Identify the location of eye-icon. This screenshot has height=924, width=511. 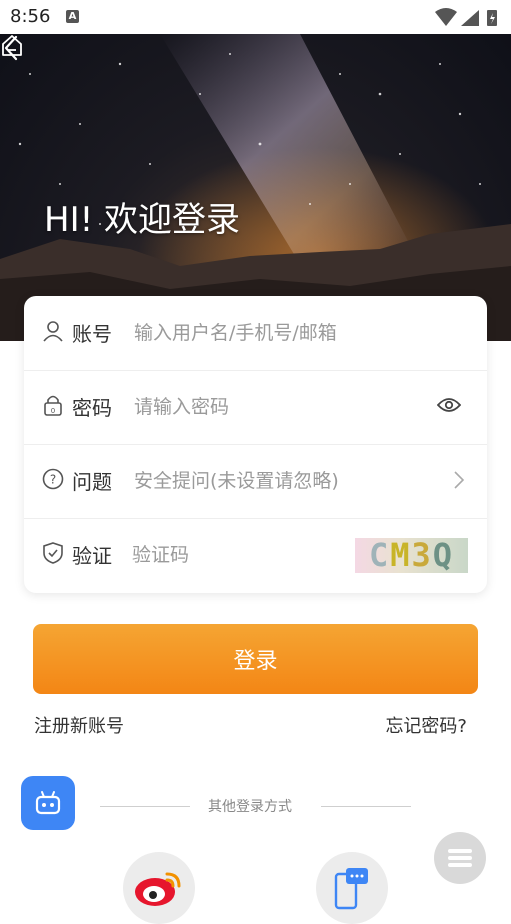
(449, 405).